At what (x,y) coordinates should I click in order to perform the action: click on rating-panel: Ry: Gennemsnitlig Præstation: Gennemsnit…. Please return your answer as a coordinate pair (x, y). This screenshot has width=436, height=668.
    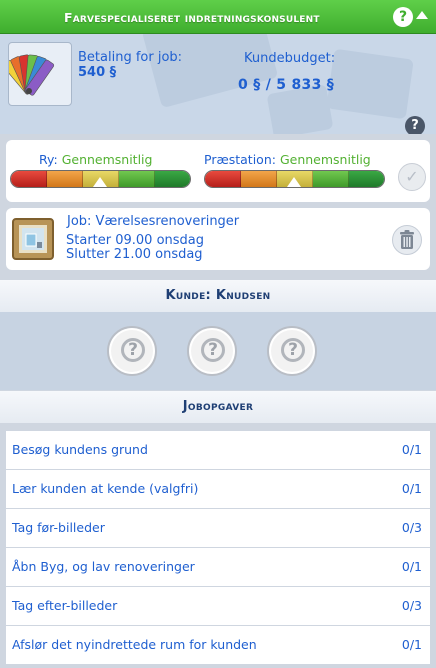
    Looking at the image, I should click on (218, 171).